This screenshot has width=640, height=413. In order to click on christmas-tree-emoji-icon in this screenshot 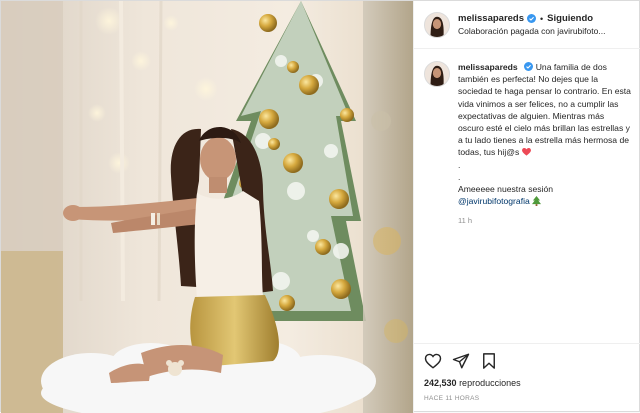, I will do `click(536, 201)`.